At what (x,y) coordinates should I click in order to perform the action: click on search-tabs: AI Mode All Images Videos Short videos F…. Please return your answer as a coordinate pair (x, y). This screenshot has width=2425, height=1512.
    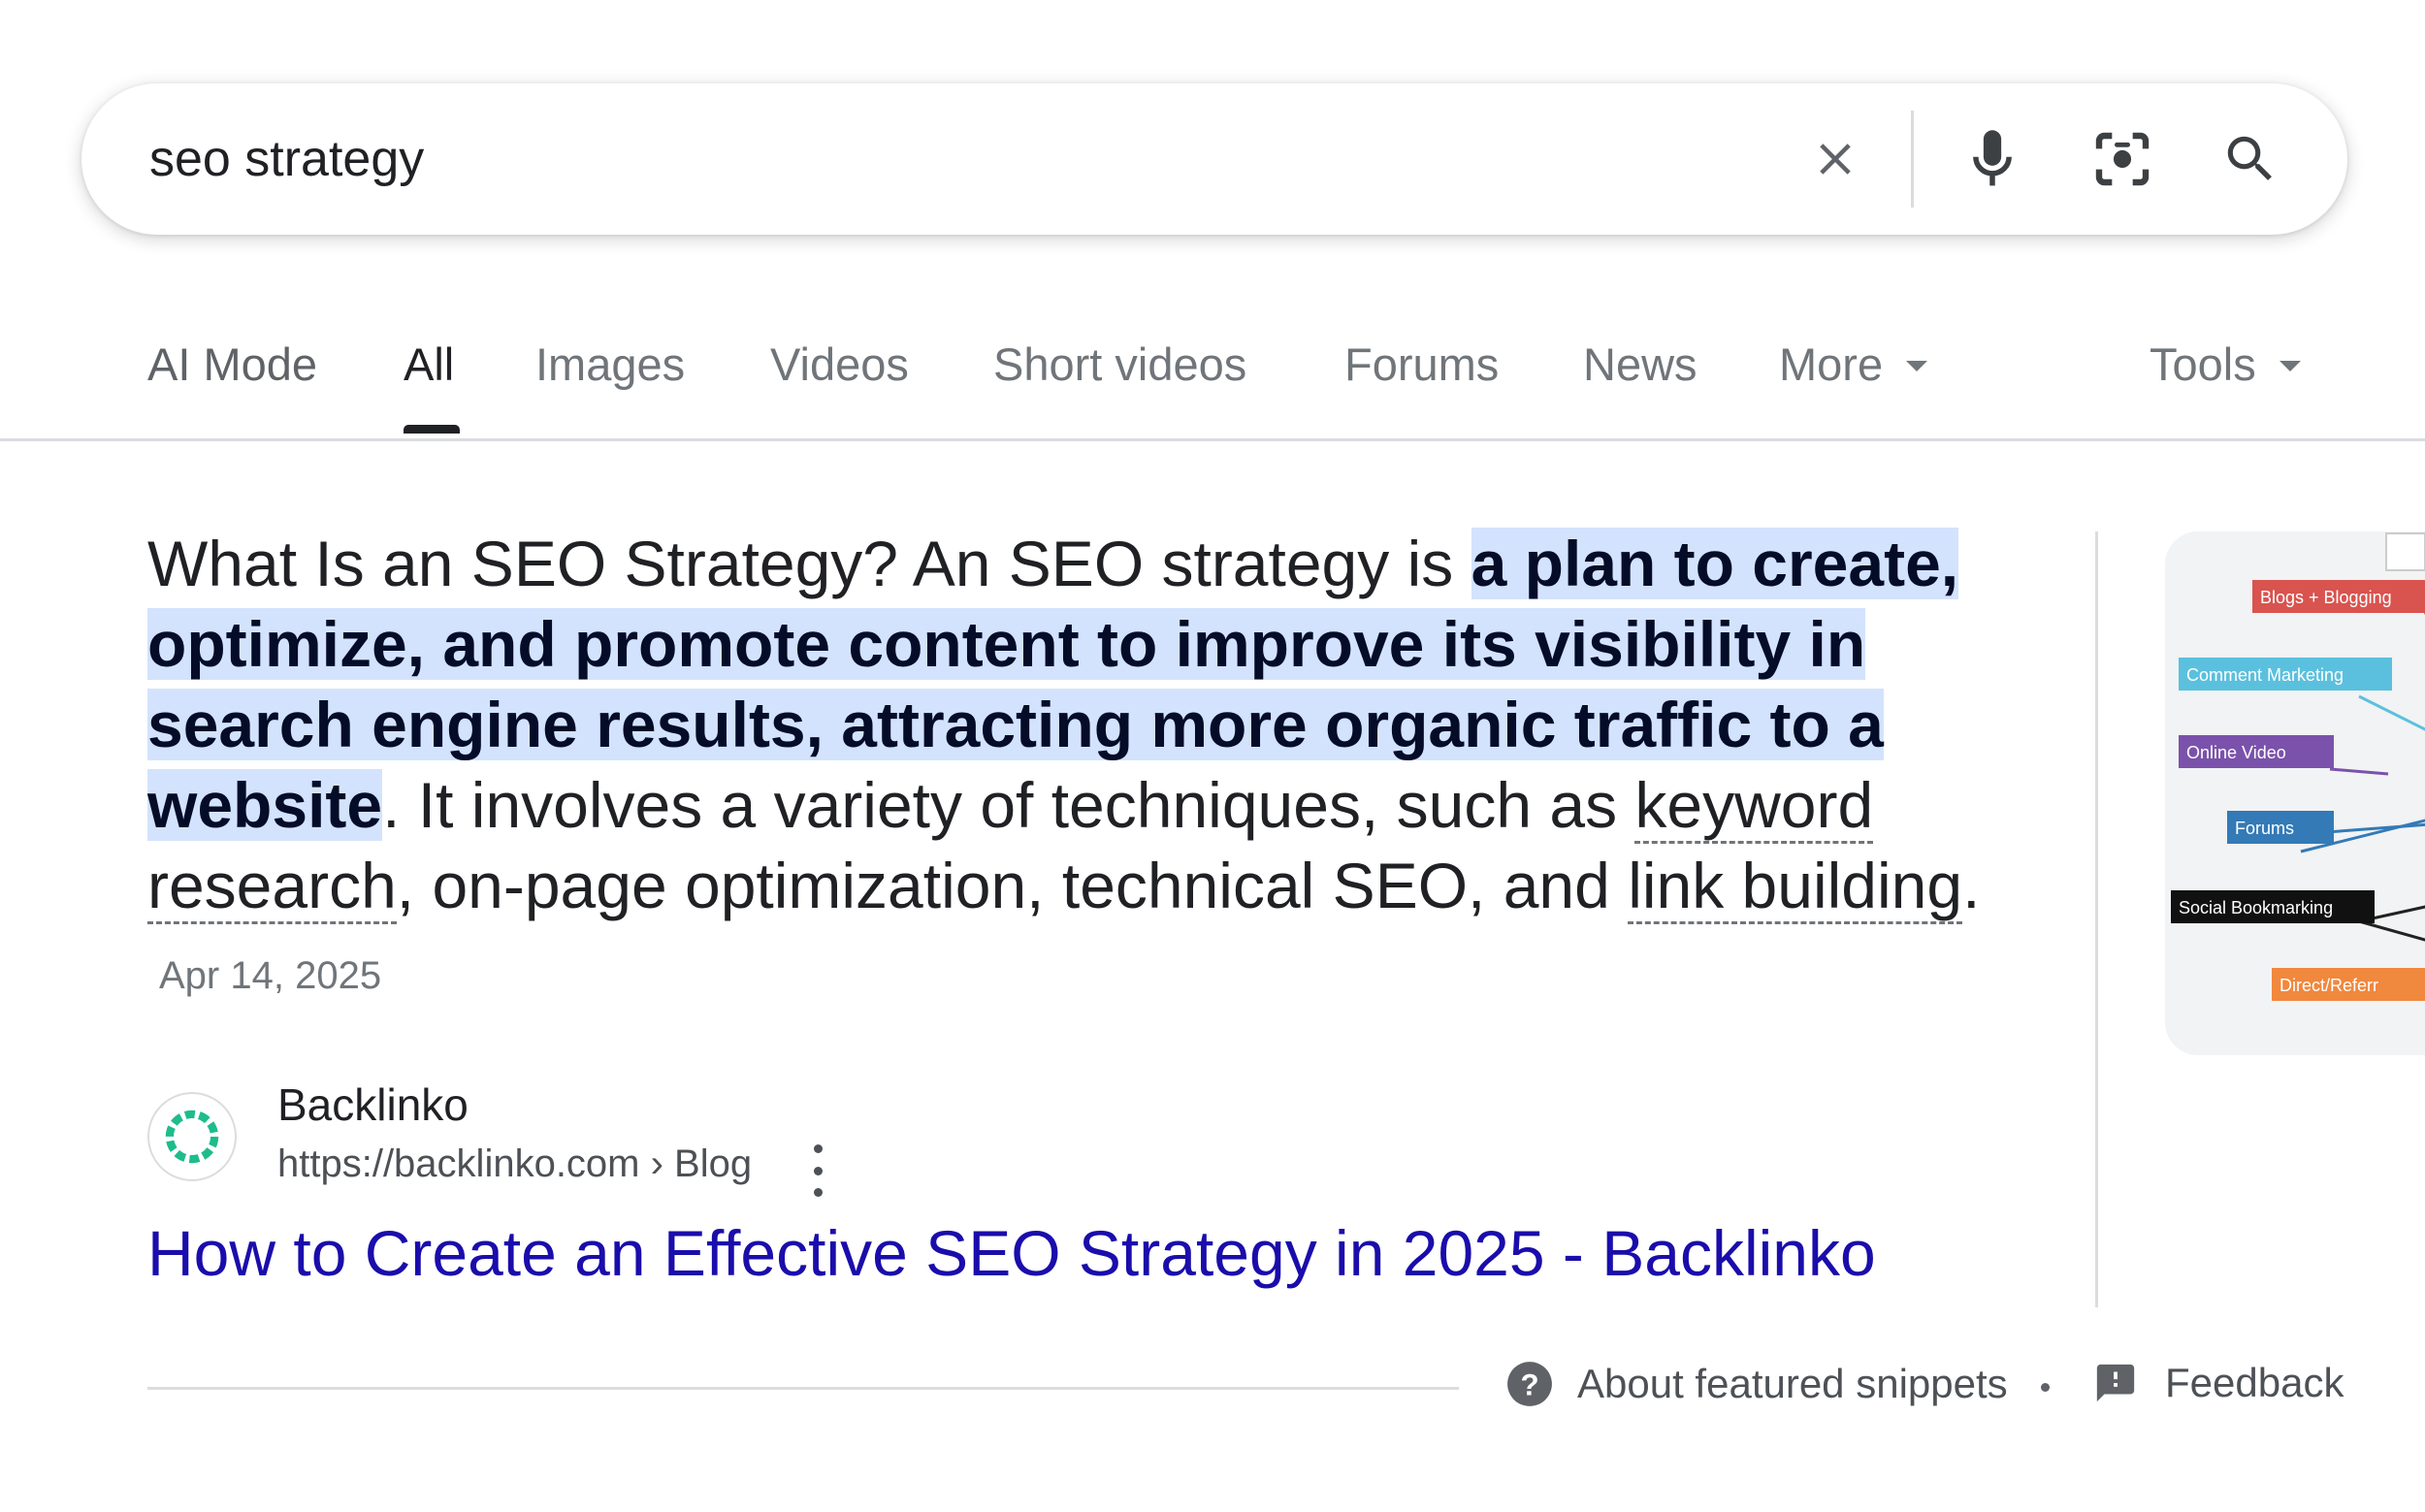
    Looking at the image, I should click on (1212, 366).